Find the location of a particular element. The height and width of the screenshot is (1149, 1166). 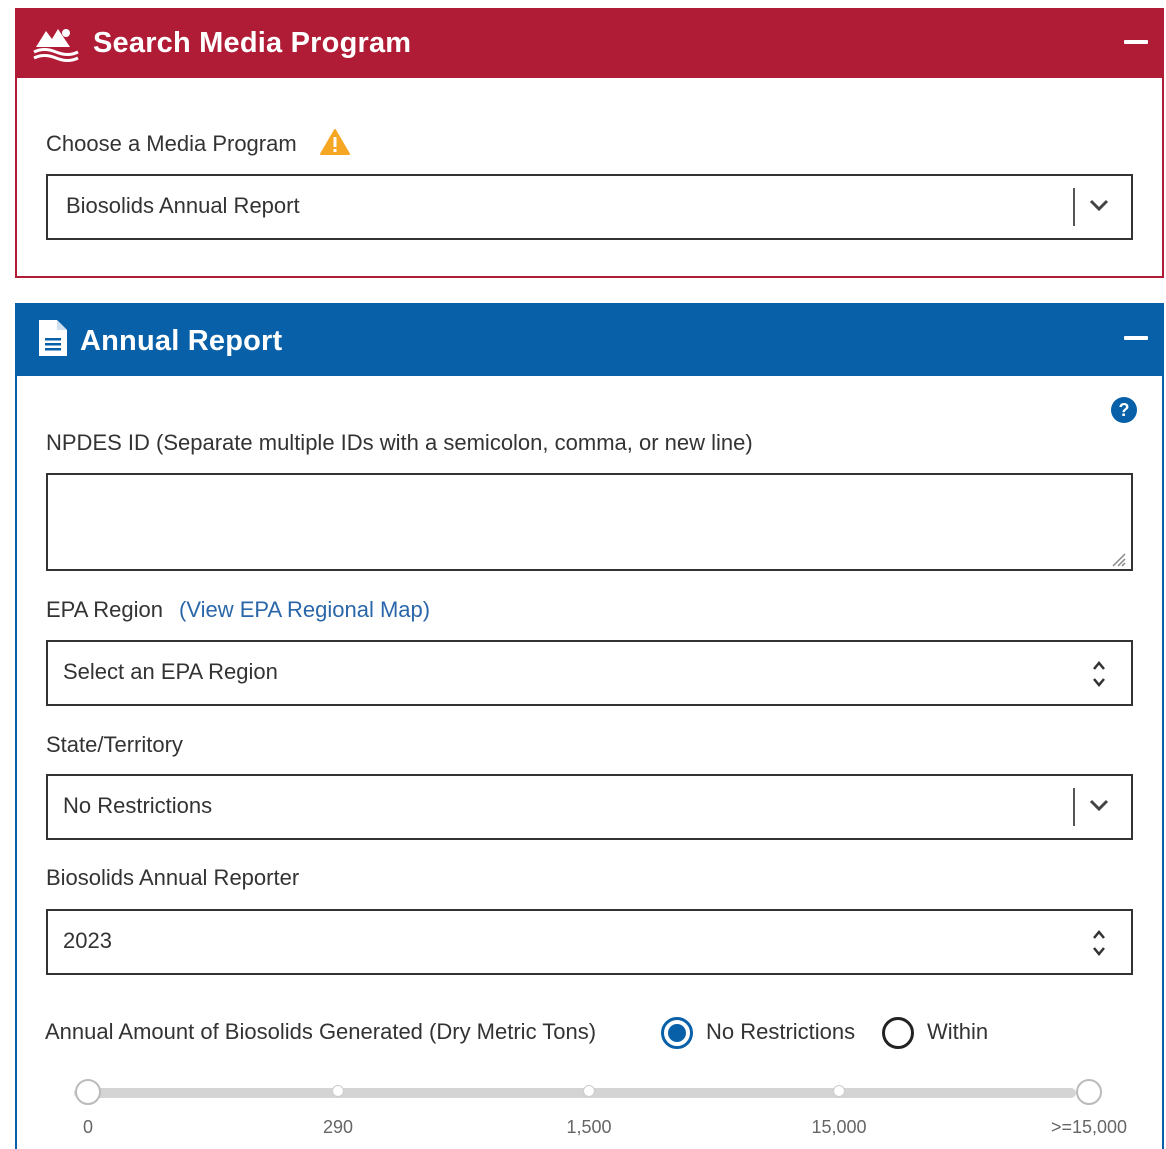

slider-tick-label: 290 is located at coordinates (338, 1127).